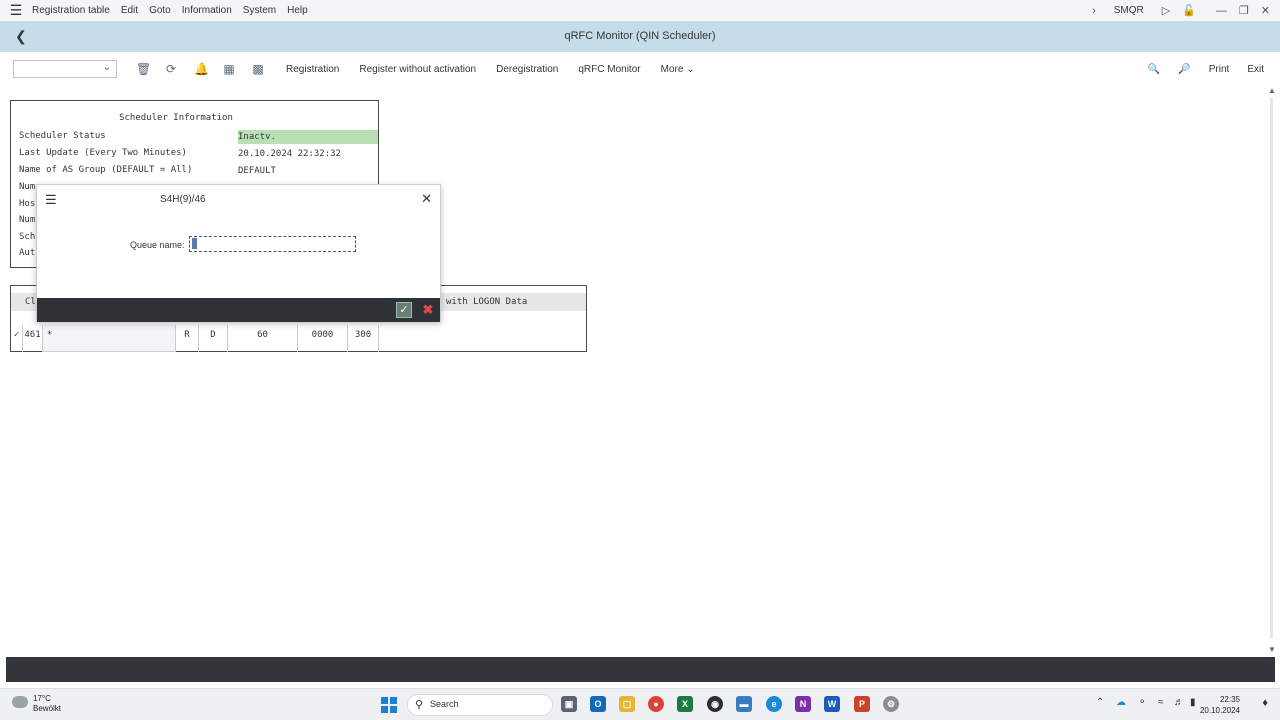 The width and height of the screenshot is (1280, 720). Describe the element at coordinates (656, 704) in the screenshot. I see `chrome-icon: ●` at that location.